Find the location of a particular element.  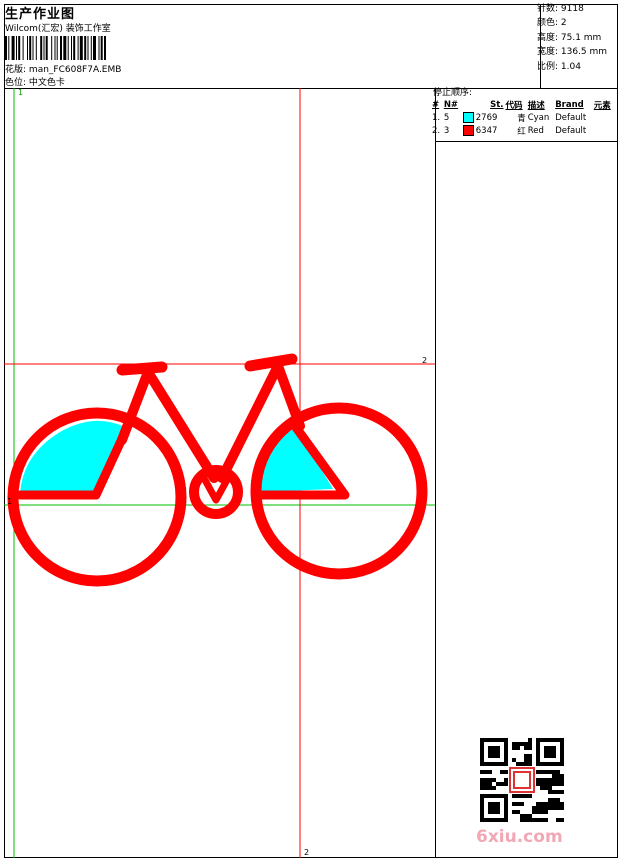

axis-label-left: 1 is located at coordinates (10, 501).